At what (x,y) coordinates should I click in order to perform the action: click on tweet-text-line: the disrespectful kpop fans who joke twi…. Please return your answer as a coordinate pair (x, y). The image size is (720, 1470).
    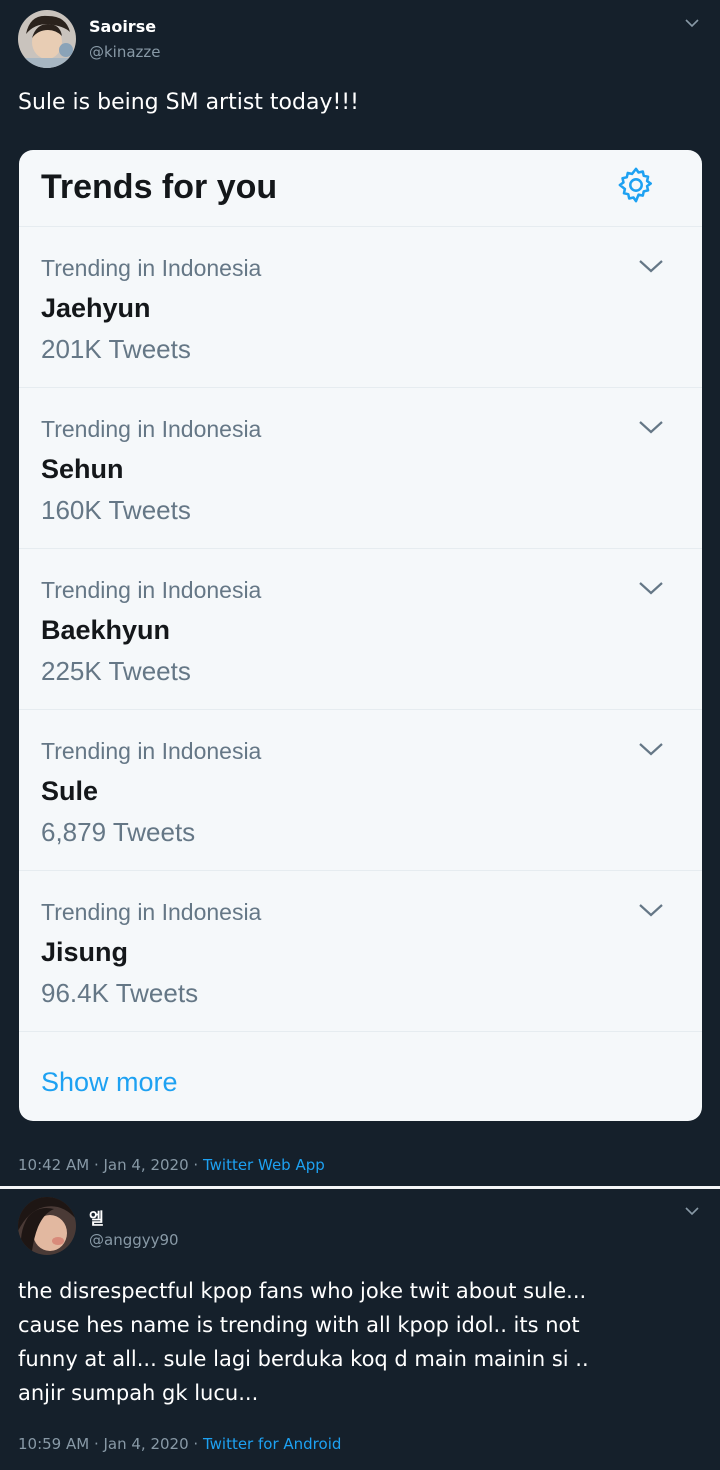
    Looking at the image, I should click on (302, 1291).